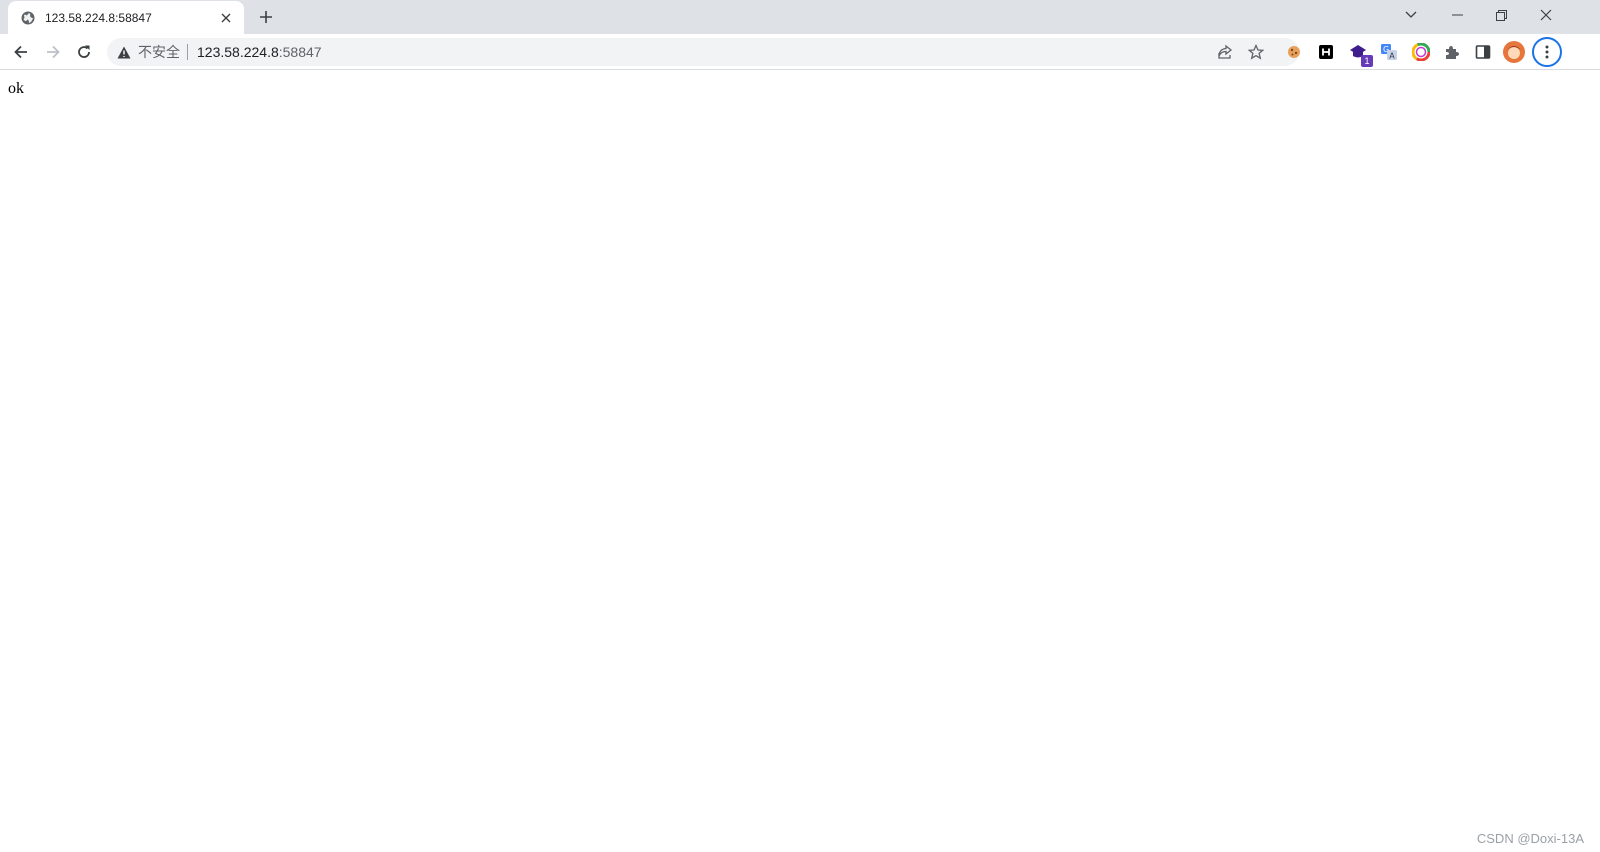 The image size is (1600, 852). I want to click on url-text: 123.58.224.8:58847, so click(259, 52).